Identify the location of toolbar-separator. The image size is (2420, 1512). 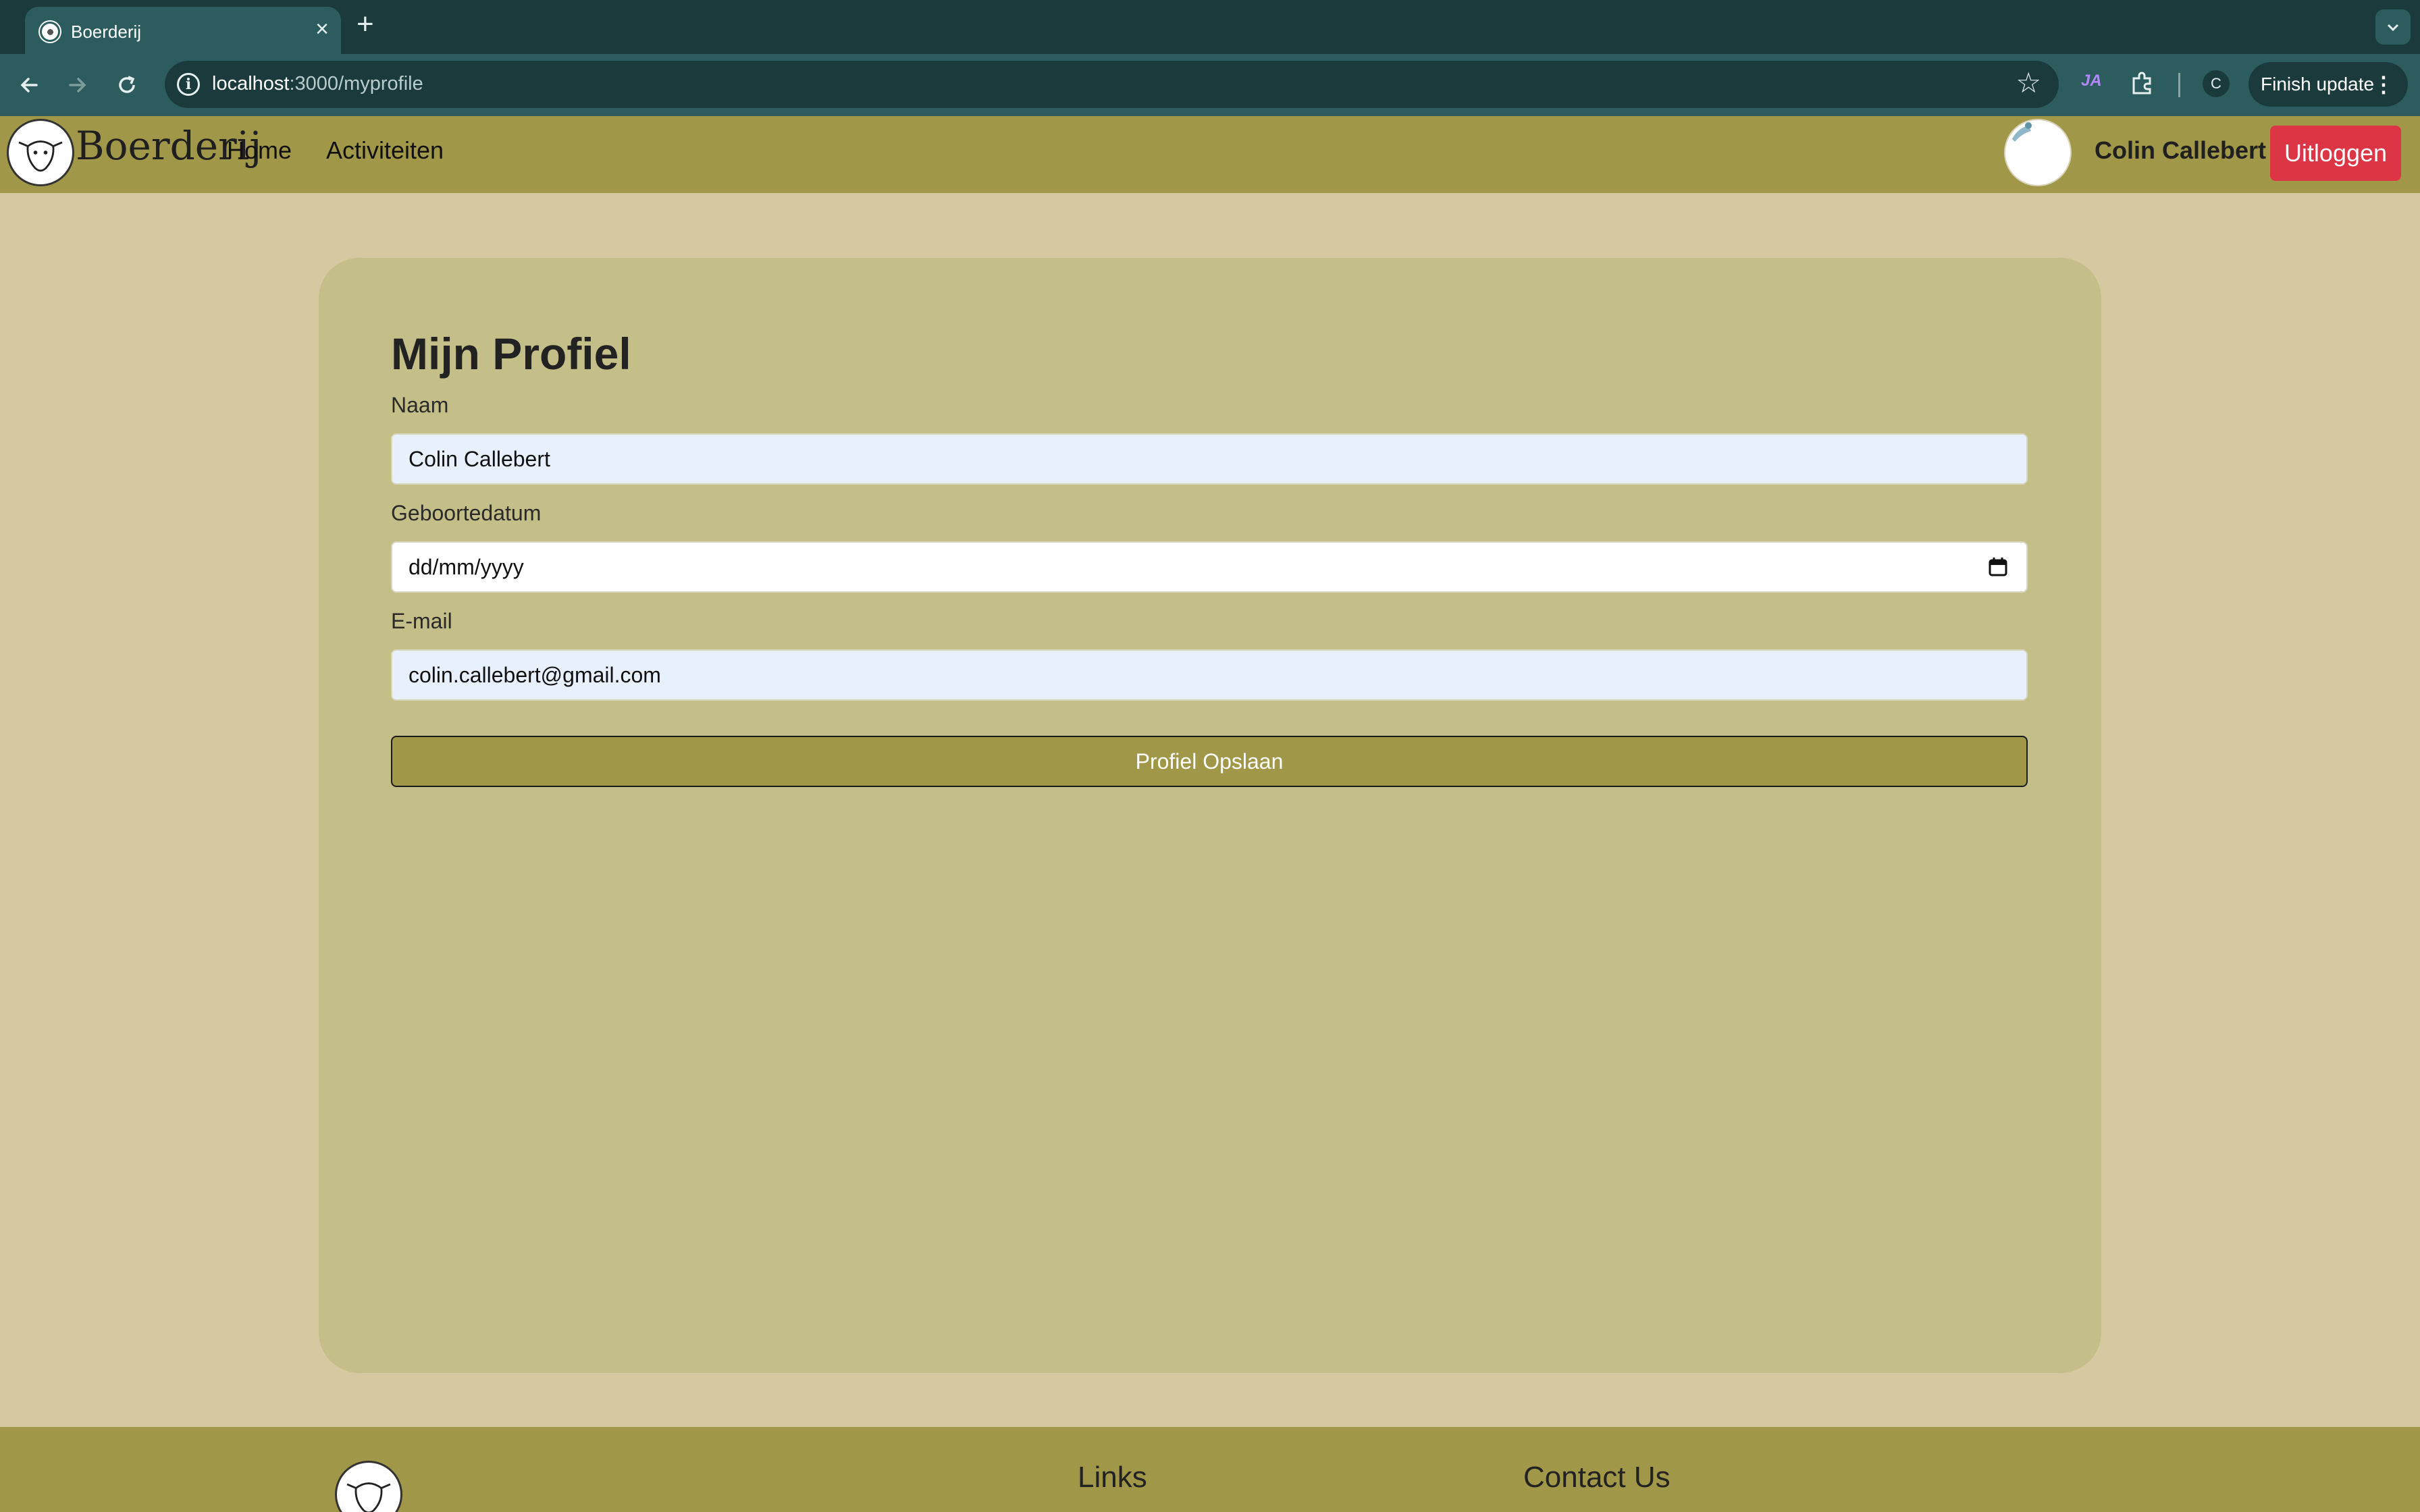
(2179, 85).